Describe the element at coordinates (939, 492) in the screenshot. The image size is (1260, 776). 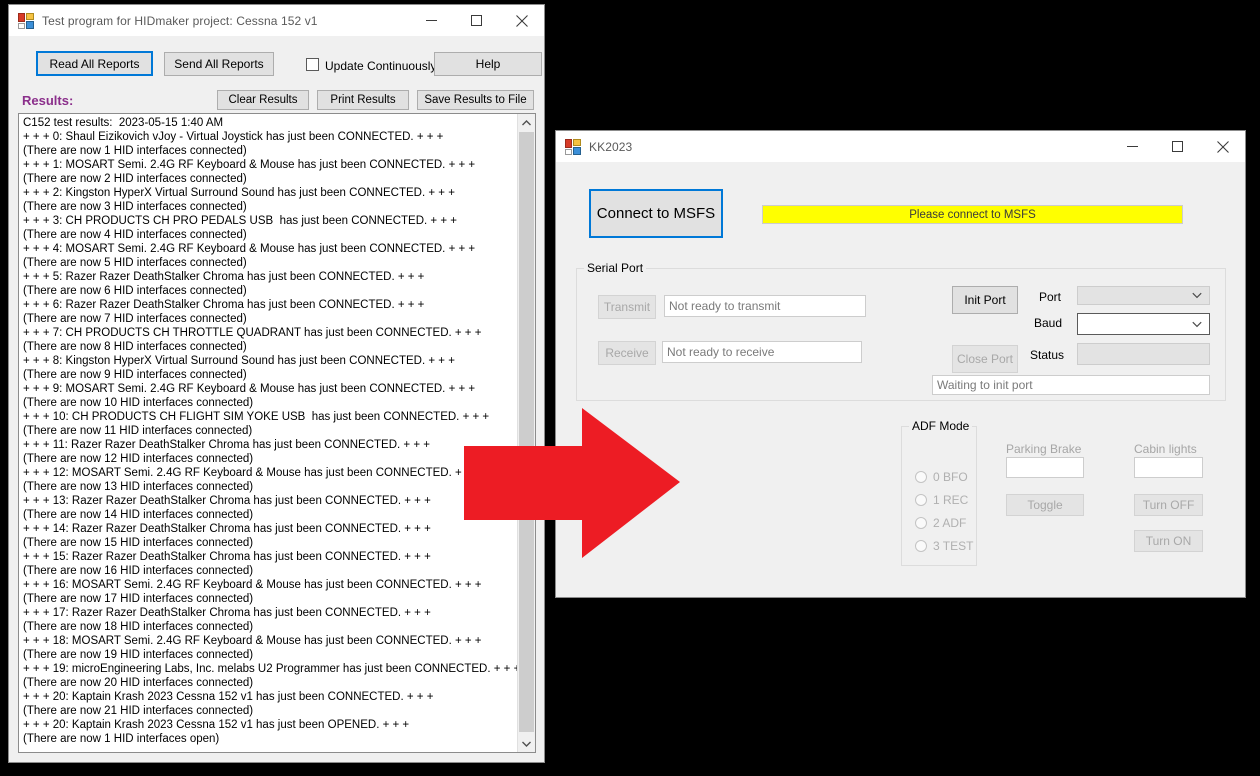
I see `adf-mode-group: ADF Mode 0 BFO 1 REC 2 ADF 3 TEST` at that location.